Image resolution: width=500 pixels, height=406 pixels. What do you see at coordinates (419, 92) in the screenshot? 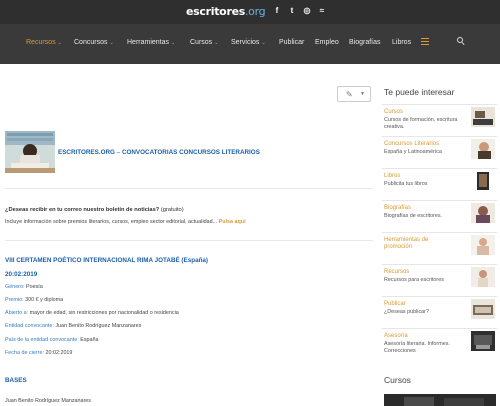
I see `sidebar-title: Te puede interesar` at bounding box center [419, 92].